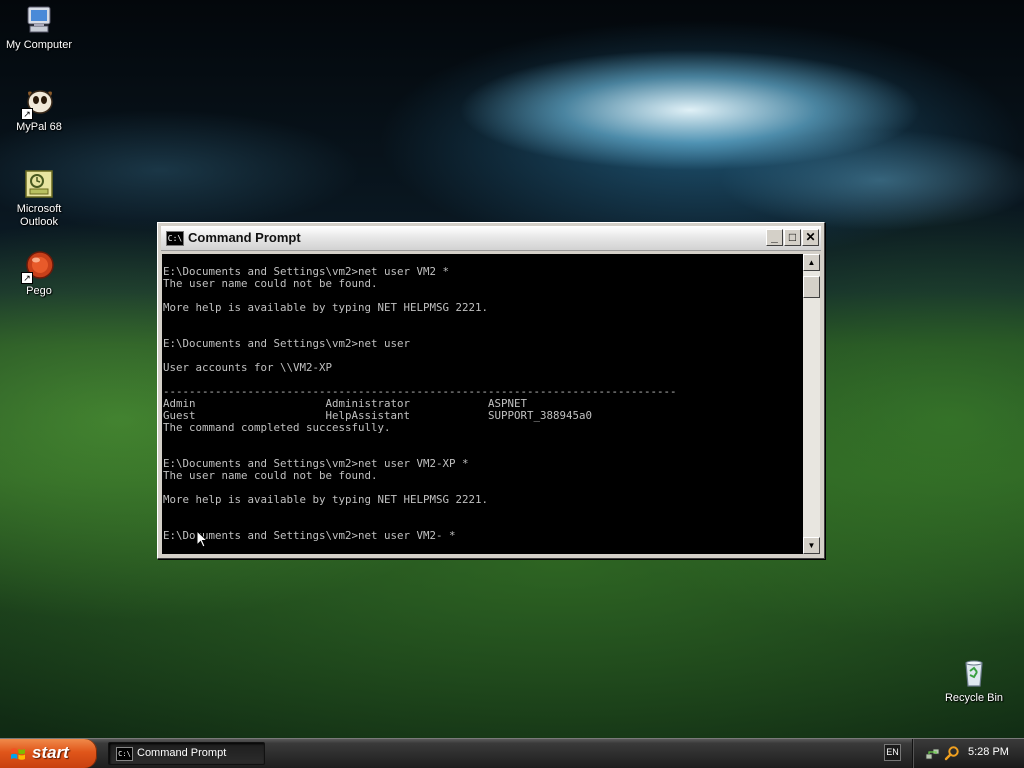 The width and height of the screenshot is (1024, 768). What do you see at coordinates (248, 367) in the screenshot?
I see `console-line: User accounts for \\VM2-XP` at bounding box center [248, 367].